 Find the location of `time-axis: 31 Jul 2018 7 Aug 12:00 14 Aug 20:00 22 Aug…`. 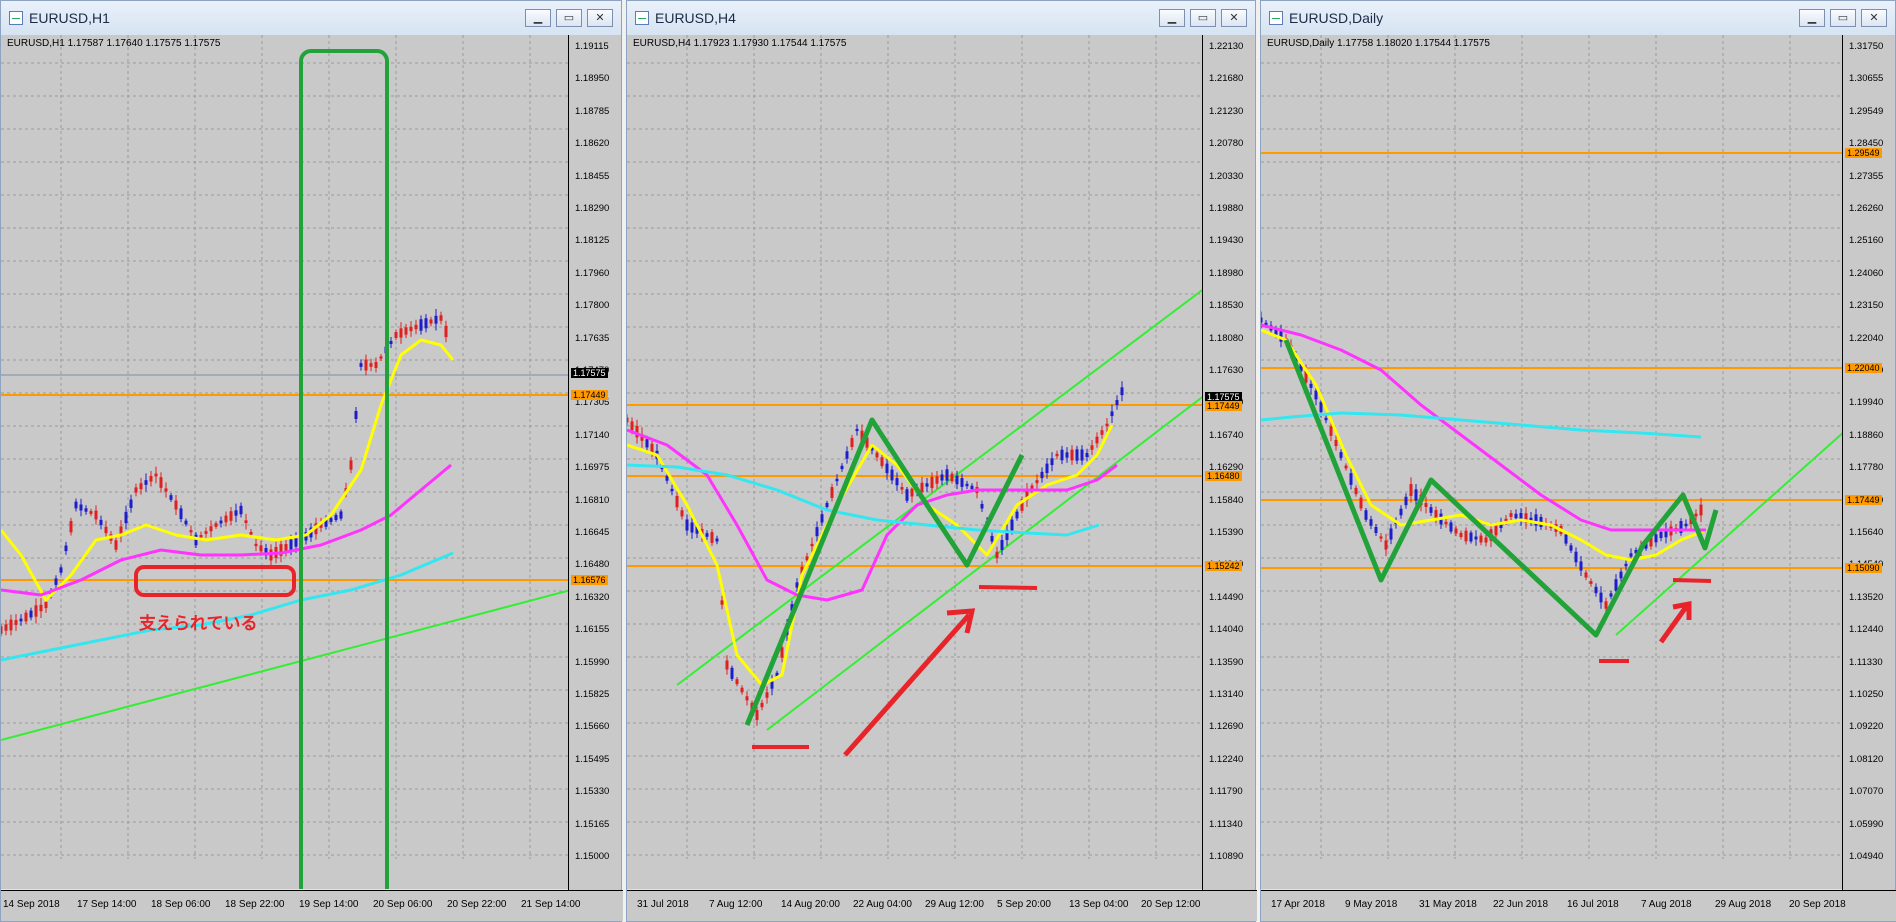

time-axis: 31 Jul 2018 7 Aug 12:00 14 Aug 20:00 22 Aug… is located at coordinates (942, 905).